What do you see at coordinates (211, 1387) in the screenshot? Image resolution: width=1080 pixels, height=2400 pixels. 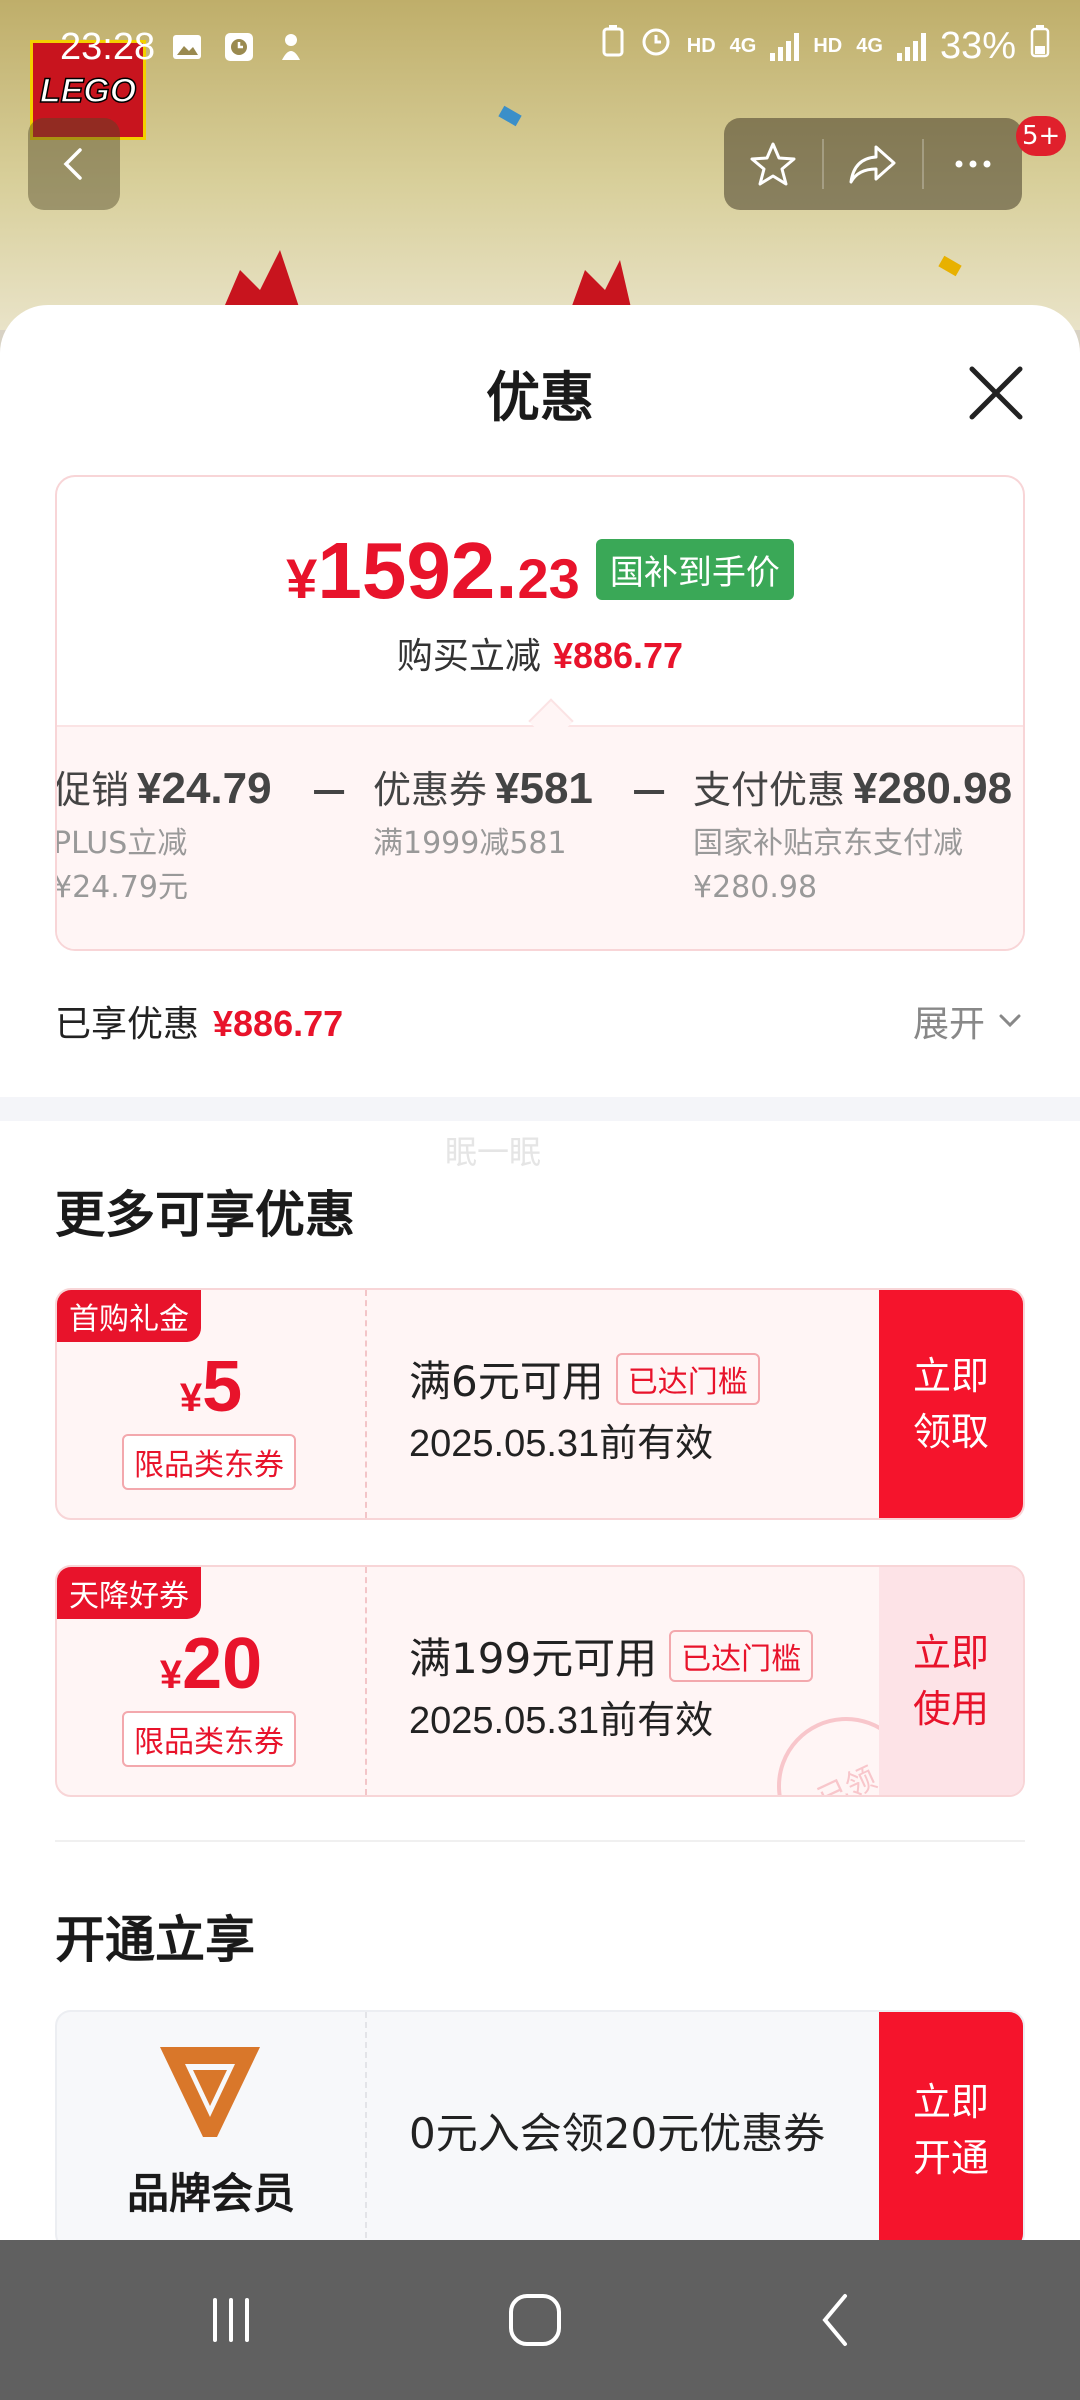 I see `coupon-amount: ¥5` at bounding box center [211, 1387].